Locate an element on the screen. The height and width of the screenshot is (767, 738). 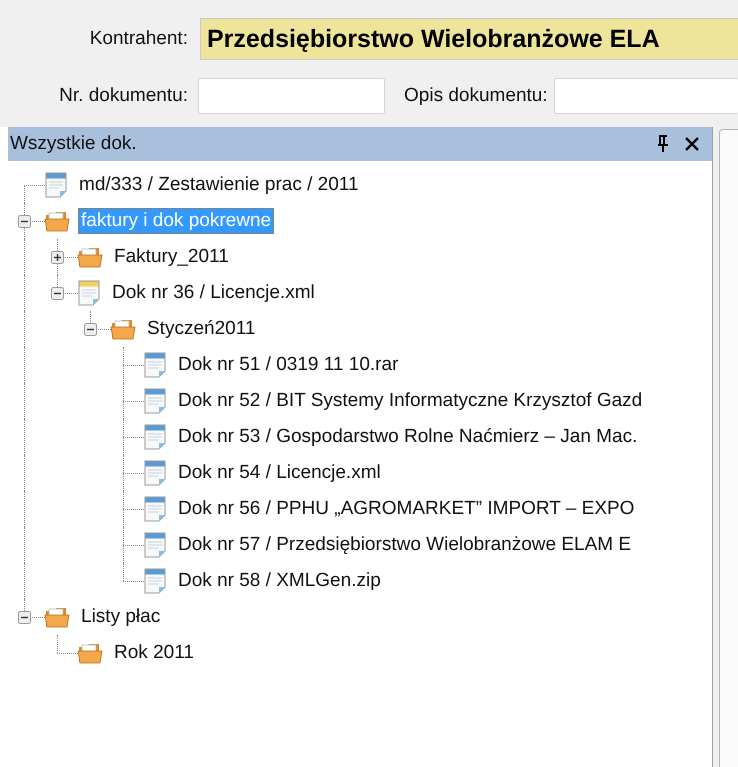
document-number-label: Nr. dokumentu: is located at coordinates (123, 96).